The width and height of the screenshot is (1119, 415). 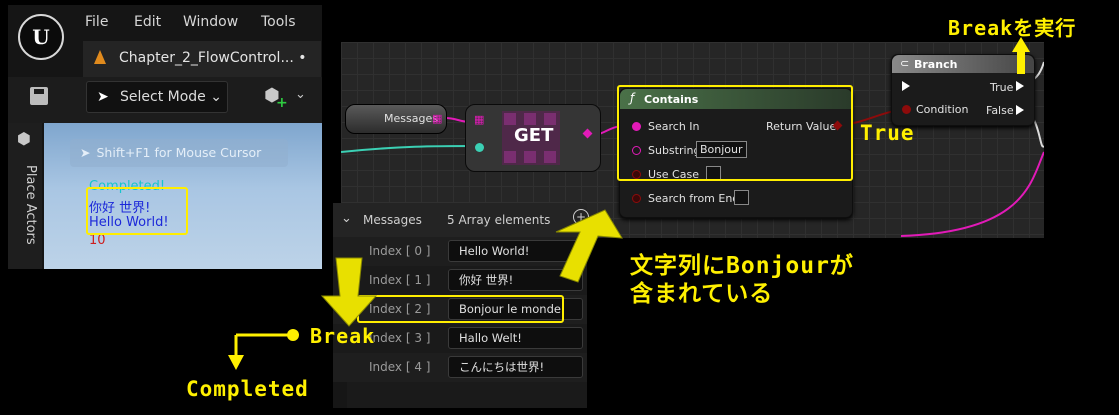 What do you see at coordinates (887, 133) in the screenshot?
I see `annotation-true: True` at bounding box center [887, 133].